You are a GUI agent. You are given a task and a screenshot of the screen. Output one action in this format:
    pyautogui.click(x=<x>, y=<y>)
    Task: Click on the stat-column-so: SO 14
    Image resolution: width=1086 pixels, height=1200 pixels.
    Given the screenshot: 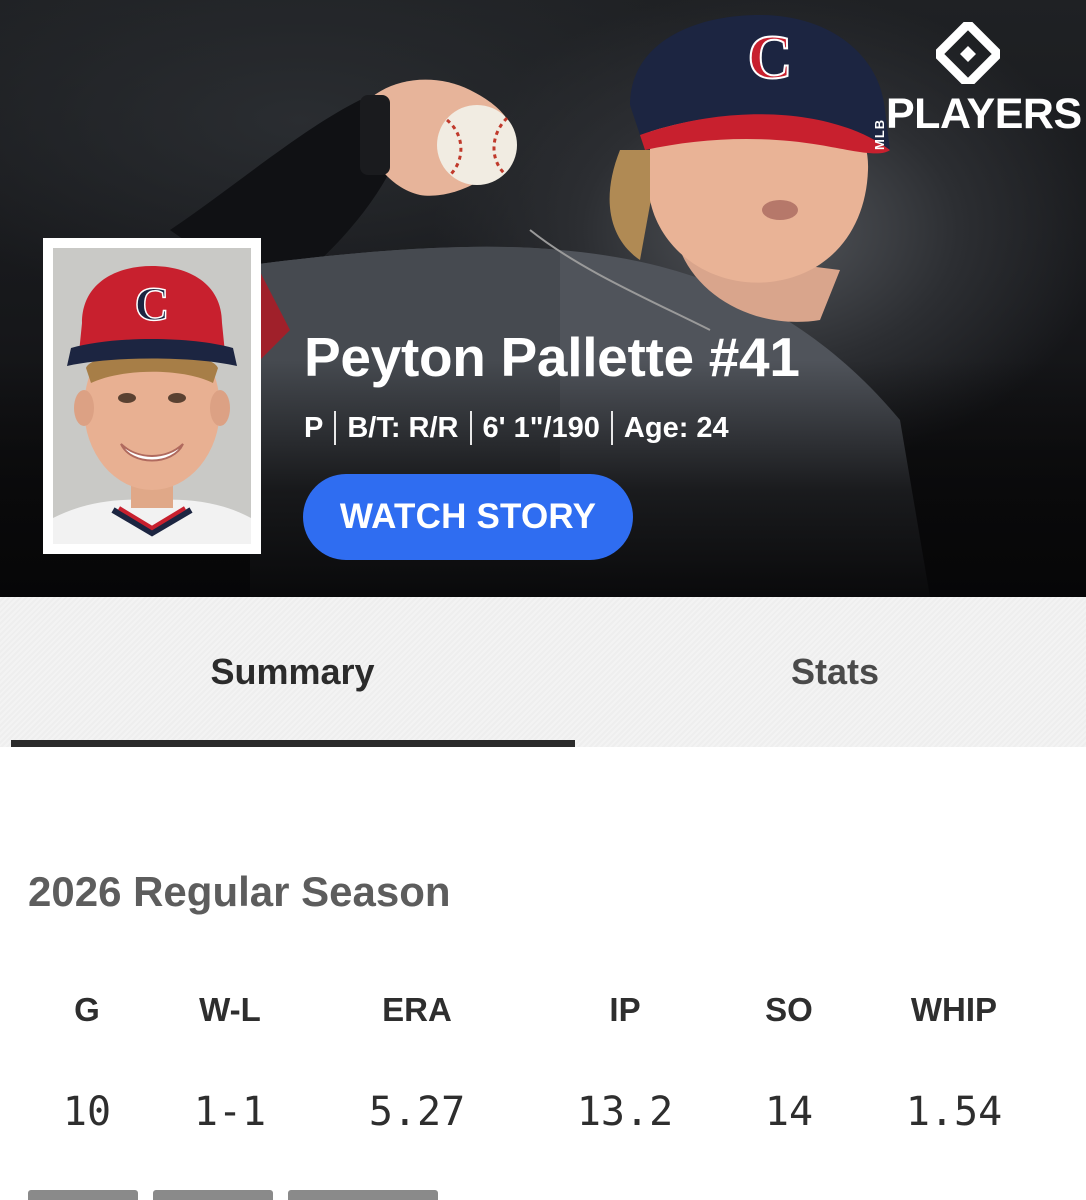 What is the action you would take?
    pyautogui.click(x=789, y=1061)
    